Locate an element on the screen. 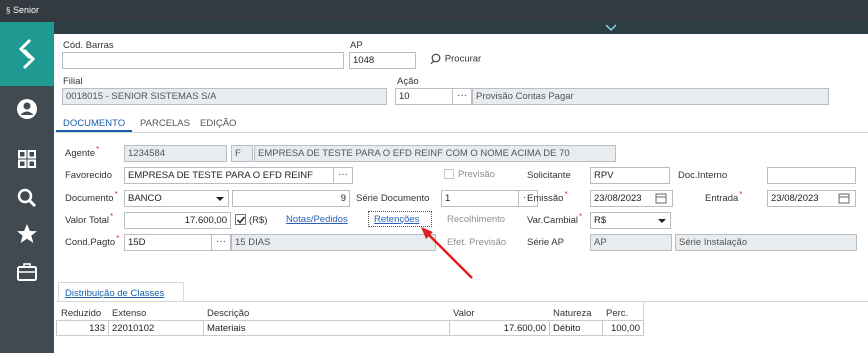 Image resolution: width=868 pixels, height=353 pixels. var-cambial-dropdown is located at coordinates (663, 220).